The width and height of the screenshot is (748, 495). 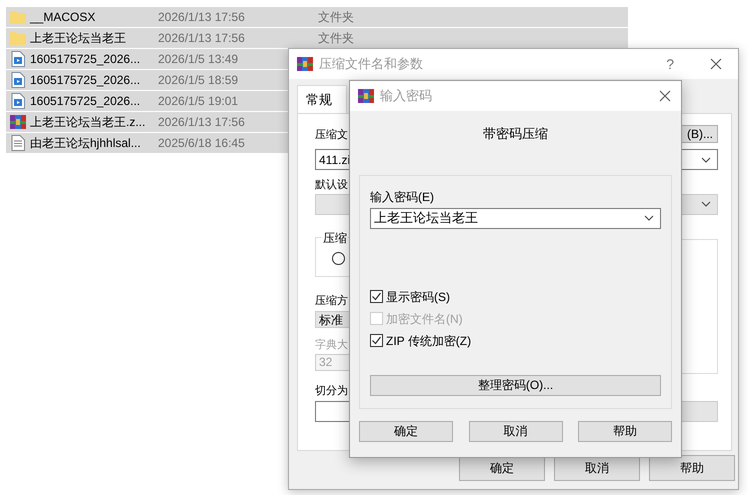 I want to click on file-date: 2025/6/18 16:45, so click(x=201, y=143).